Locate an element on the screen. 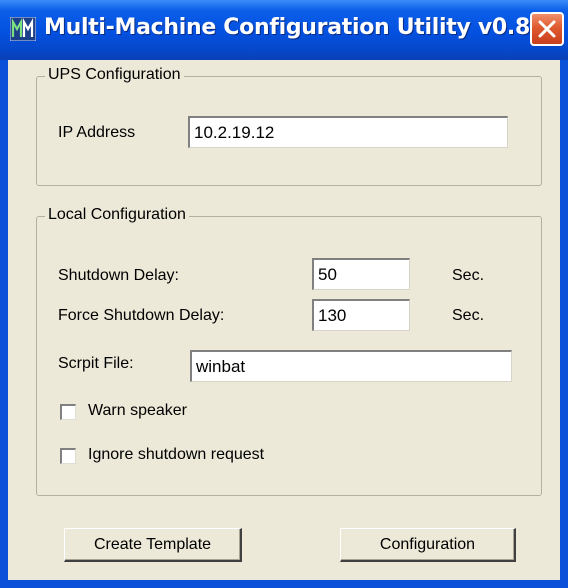 The height and width of the screenshot is (588, 568). ip-address-label: IP Address is located at coordinates (97, 132).